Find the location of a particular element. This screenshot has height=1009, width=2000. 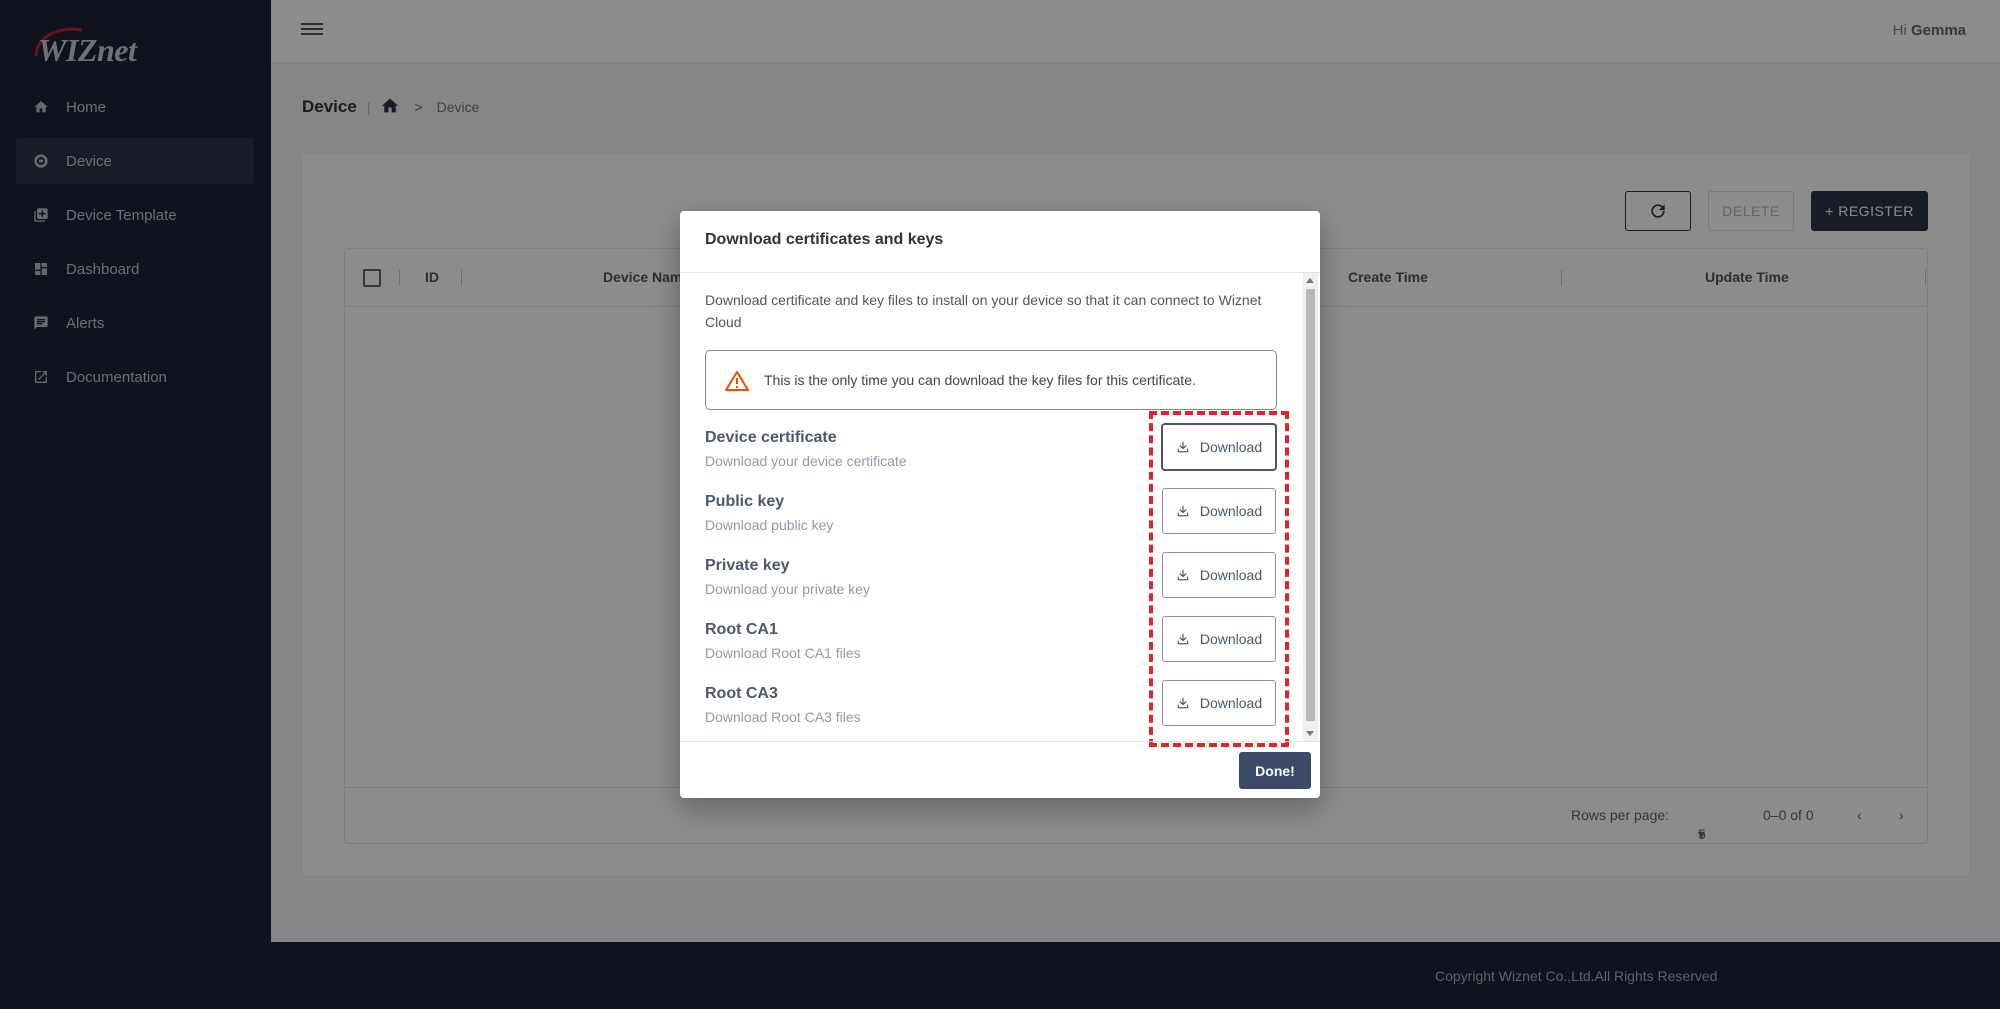

dialog-scrollbar is located at coordinates (1310, 507).